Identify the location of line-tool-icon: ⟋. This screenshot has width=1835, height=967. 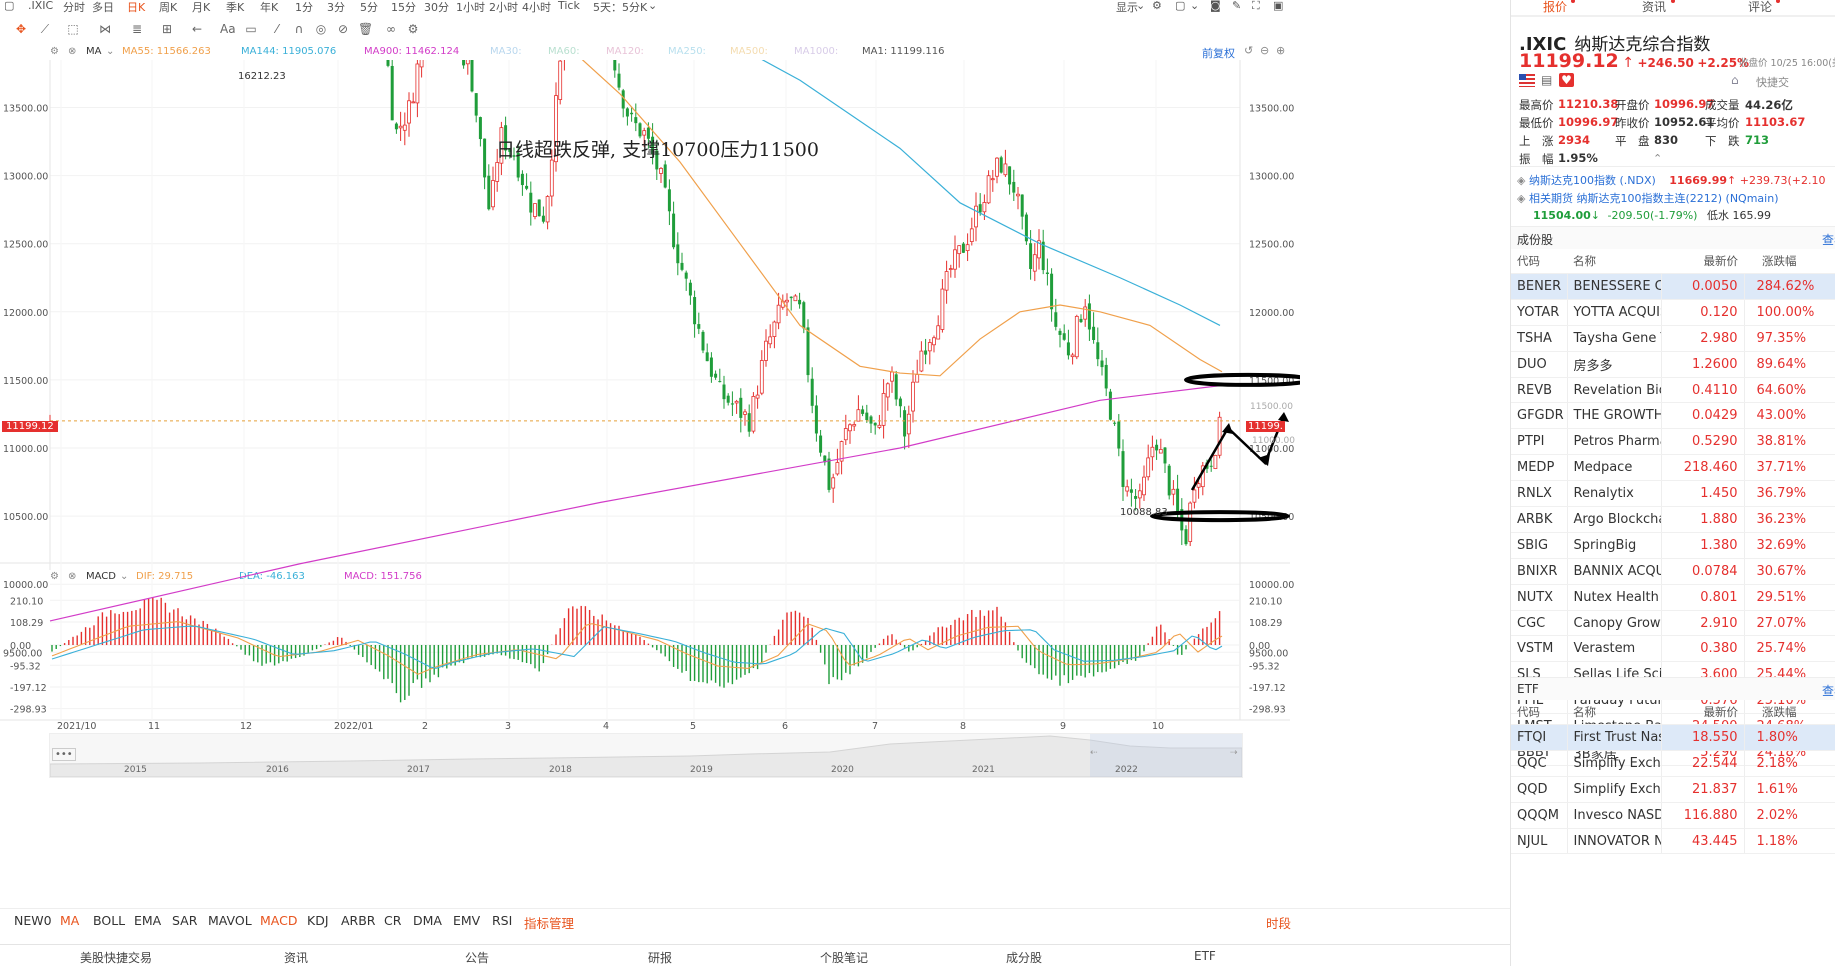
(45, 29).